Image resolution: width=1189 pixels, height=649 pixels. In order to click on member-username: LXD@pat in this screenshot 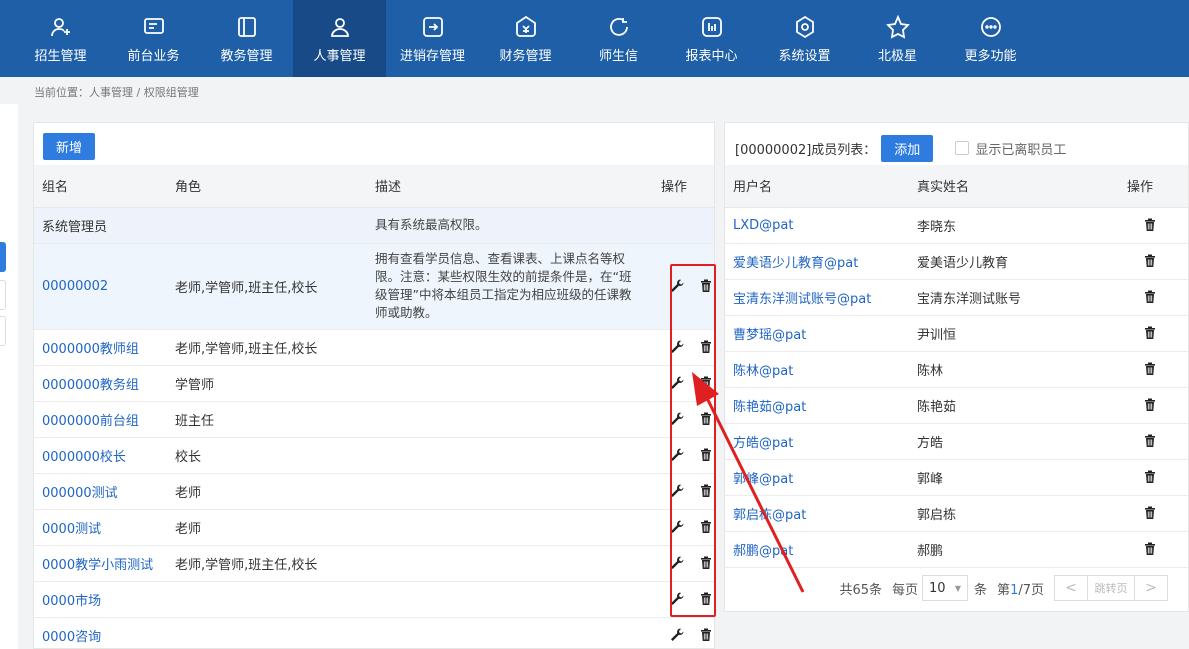, I will do `click(817, 225)`.